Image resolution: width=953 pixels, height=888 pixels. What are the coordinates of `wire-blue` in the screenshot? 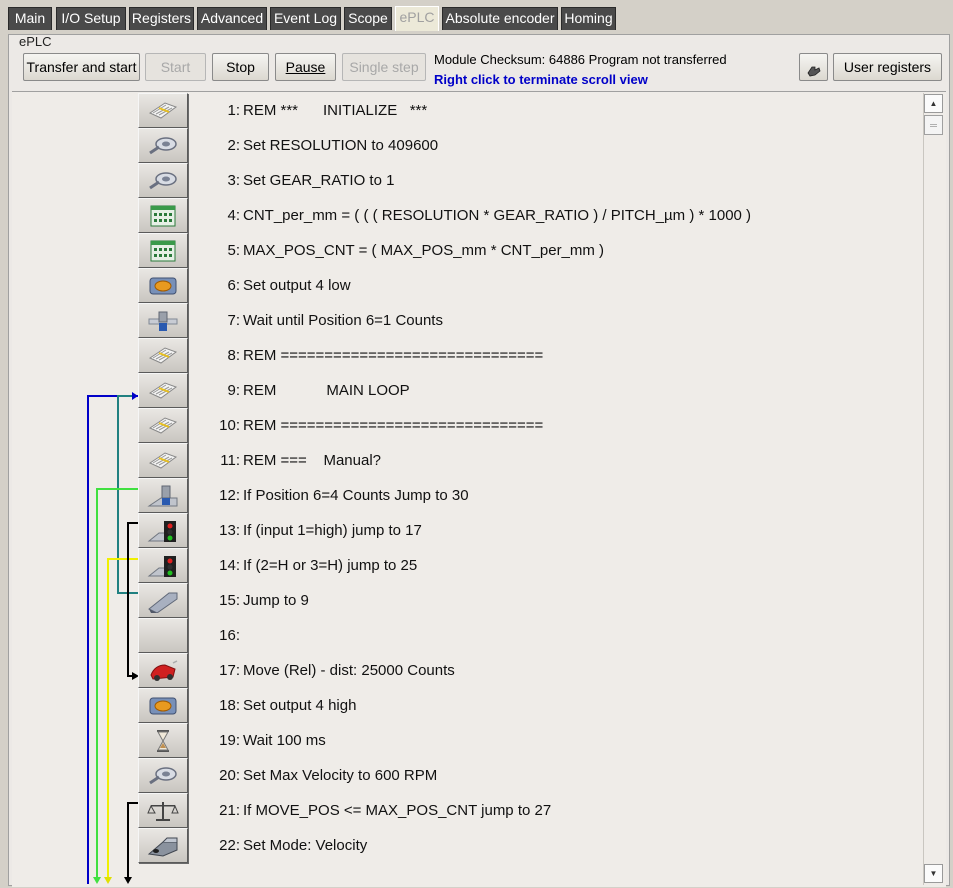 It's located at (112, 639).